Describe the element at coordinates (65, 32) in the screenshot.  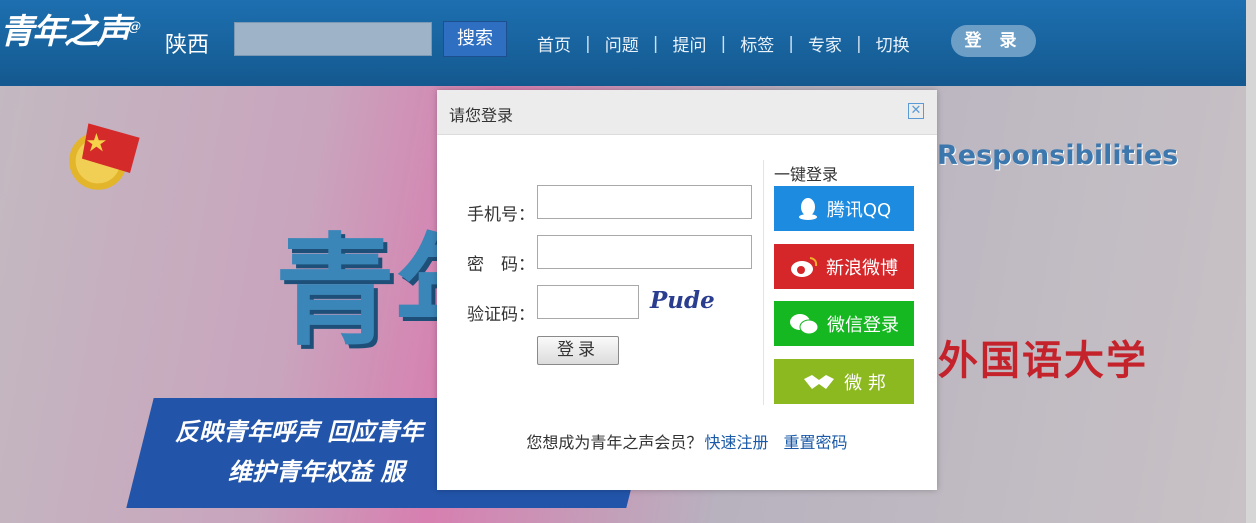
I see `logo-text: 青年之声` at that location.